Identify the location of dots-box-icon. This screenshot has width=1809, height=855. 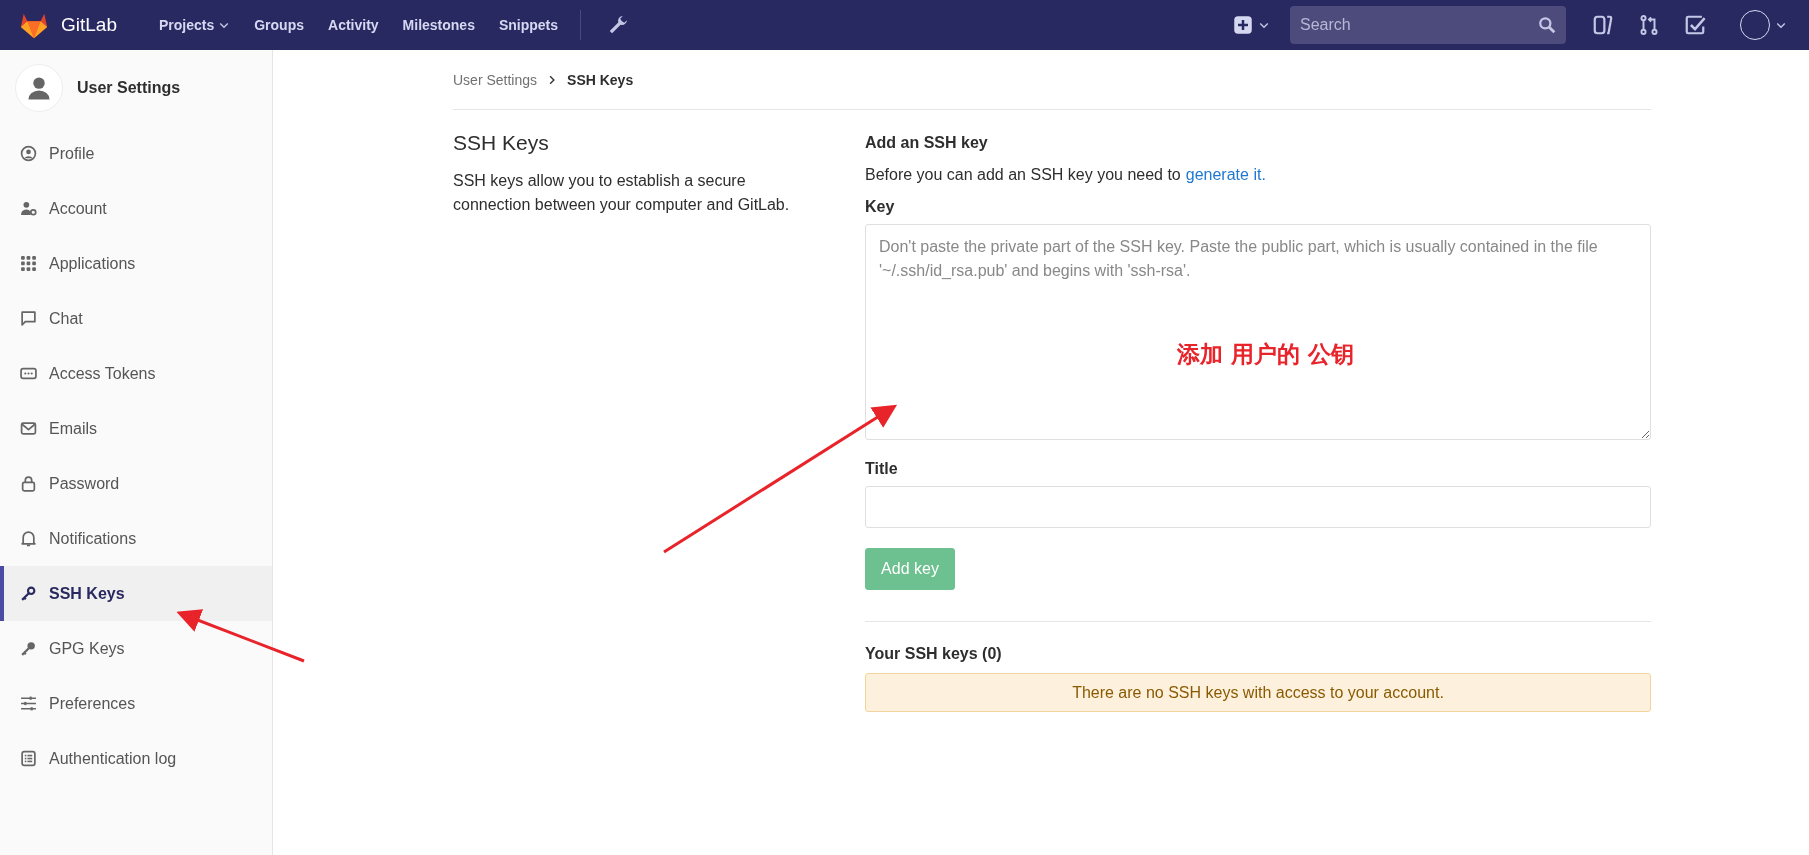
(28, 373).